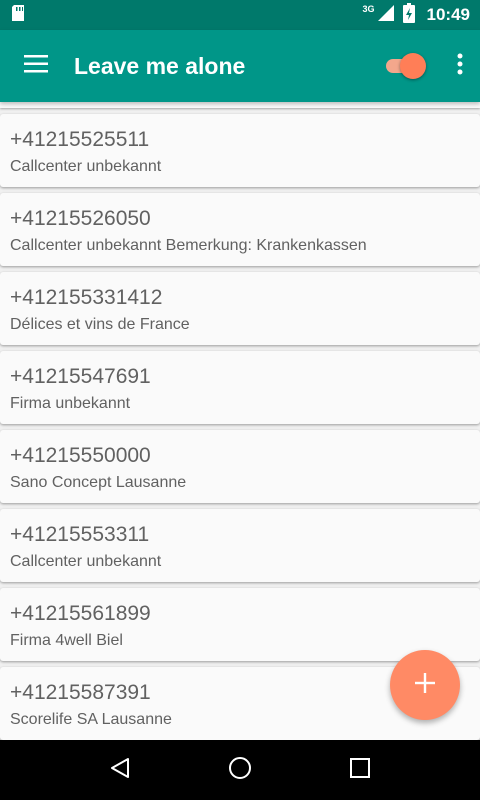 The height and width of the screenshot is (800, 480). What do you see at coordinates (80, 692) in the screenshot?
I see `contact-number: +41215587391` at bounding box center [80, 692].